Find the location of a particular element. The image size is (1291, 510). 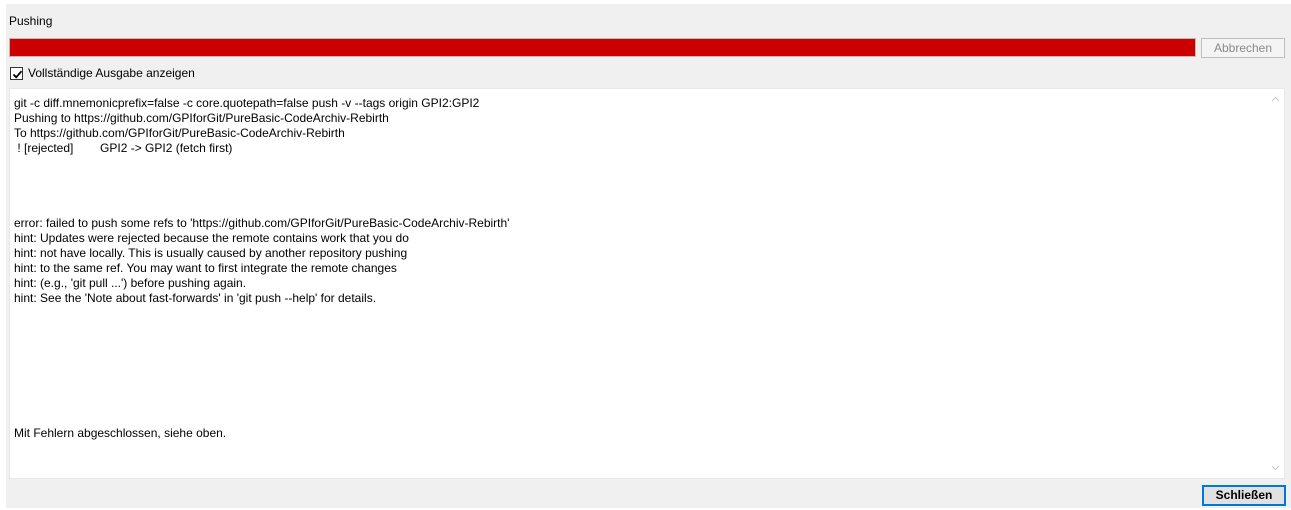

progress-bar-fill is located at coordinates (602, 47).